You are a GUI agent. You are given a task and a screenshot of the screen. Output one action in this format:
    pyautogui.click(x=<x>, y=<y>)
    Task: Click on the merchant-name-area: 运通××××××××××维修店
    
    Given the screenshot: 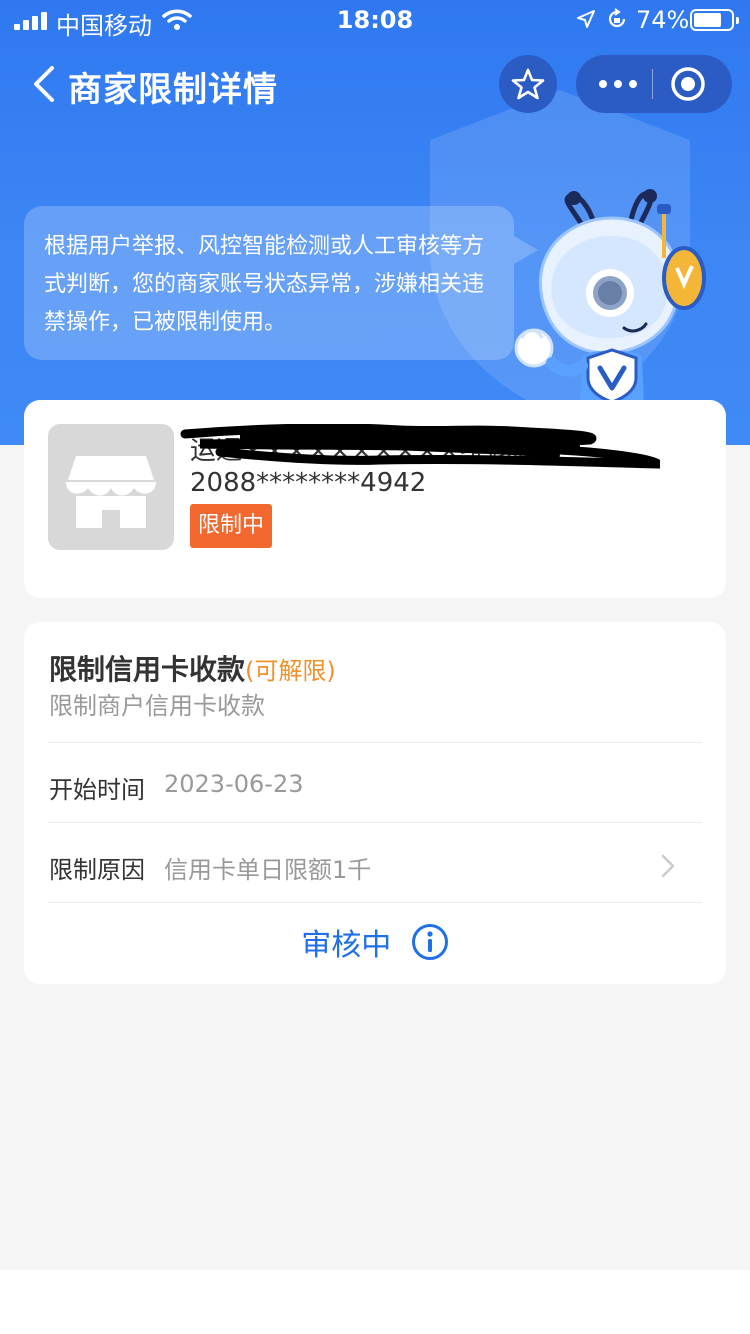 What is the action you would take?
    pyautogui.click(x=420, y=447)
    